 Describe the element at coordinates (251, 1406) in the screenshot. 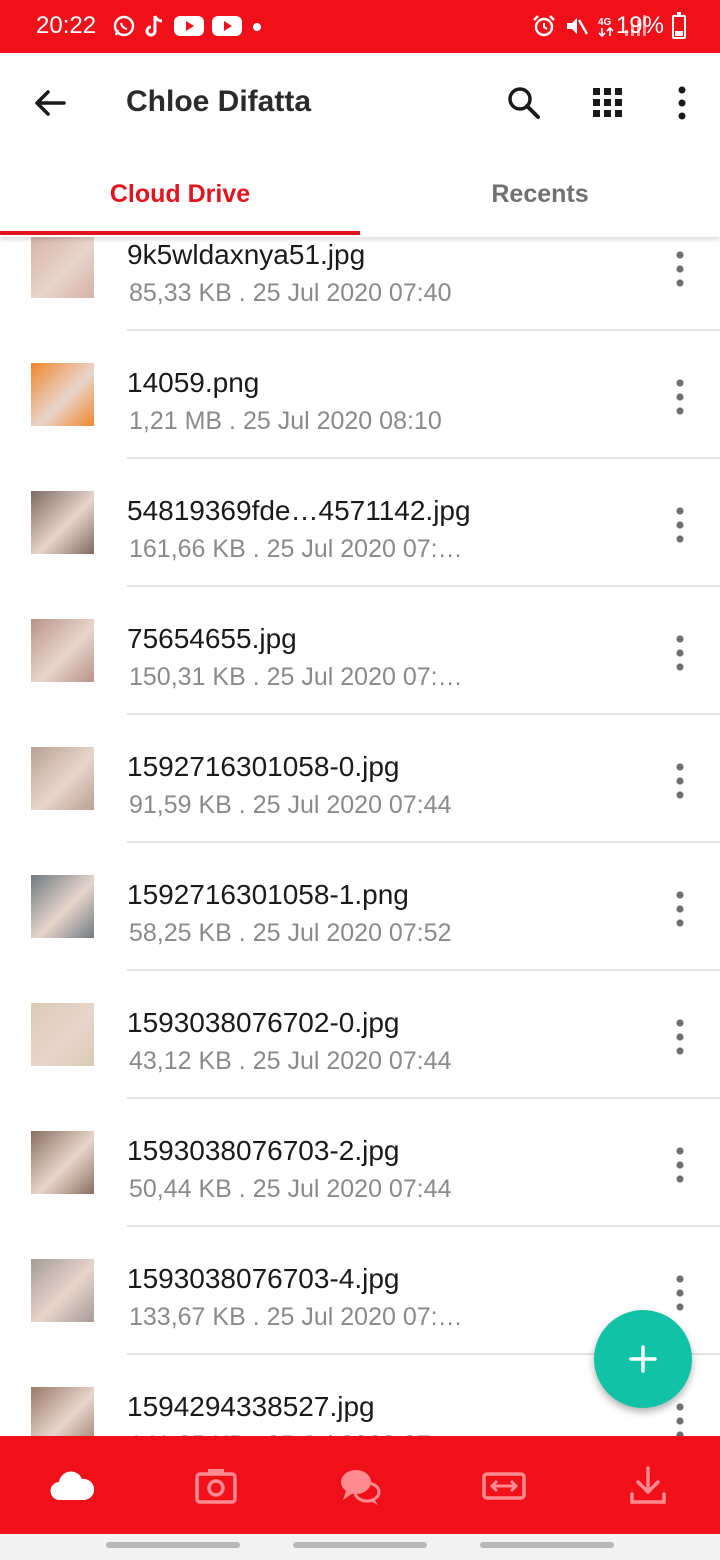

I see `file-name: 1594294338527.jpg` at that location.